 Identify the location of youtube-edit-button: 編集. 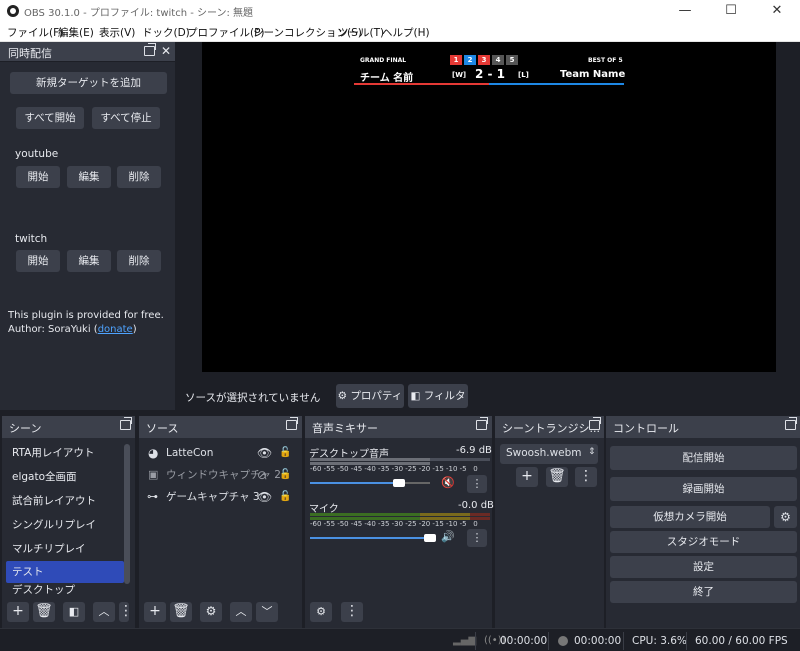
(89, 177).